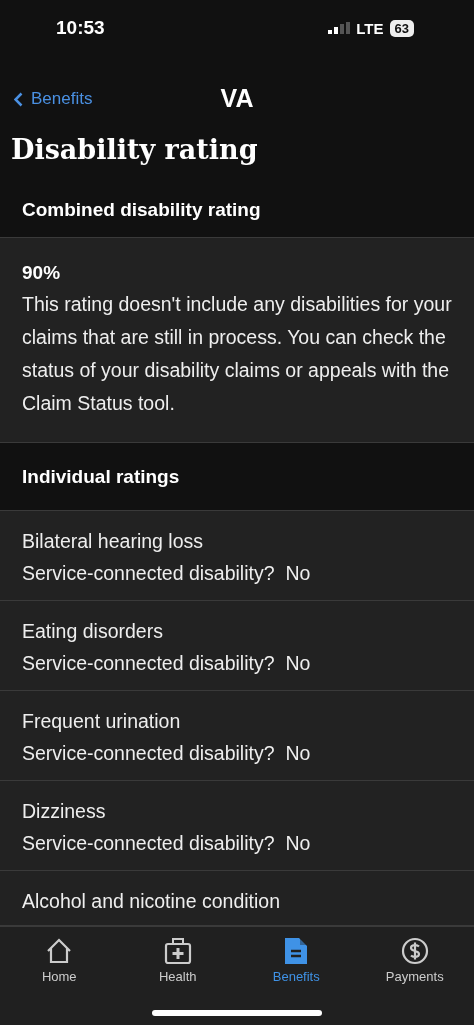 This screenshot has width=474, height=1025. Describe the element at coordinates (134, 150) in the screenshot. I see `page-title: Disability rating` at that location.